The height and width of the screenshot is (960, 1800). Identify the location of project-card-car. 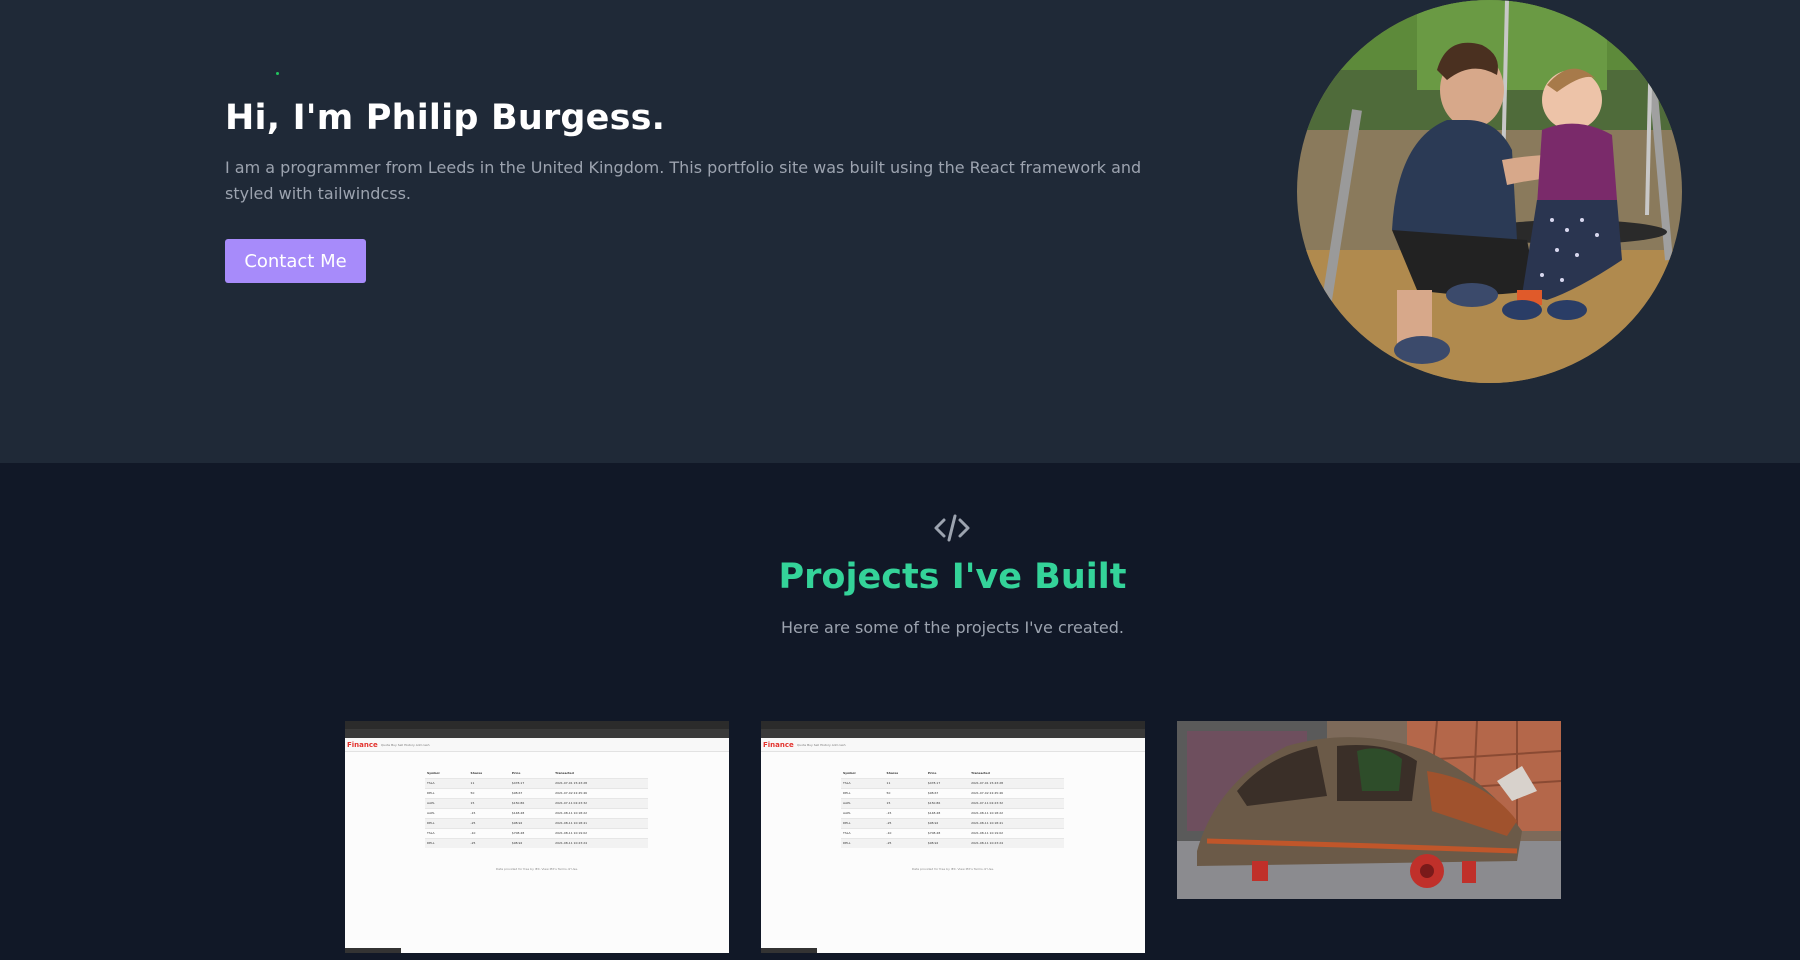
(1369, 810).